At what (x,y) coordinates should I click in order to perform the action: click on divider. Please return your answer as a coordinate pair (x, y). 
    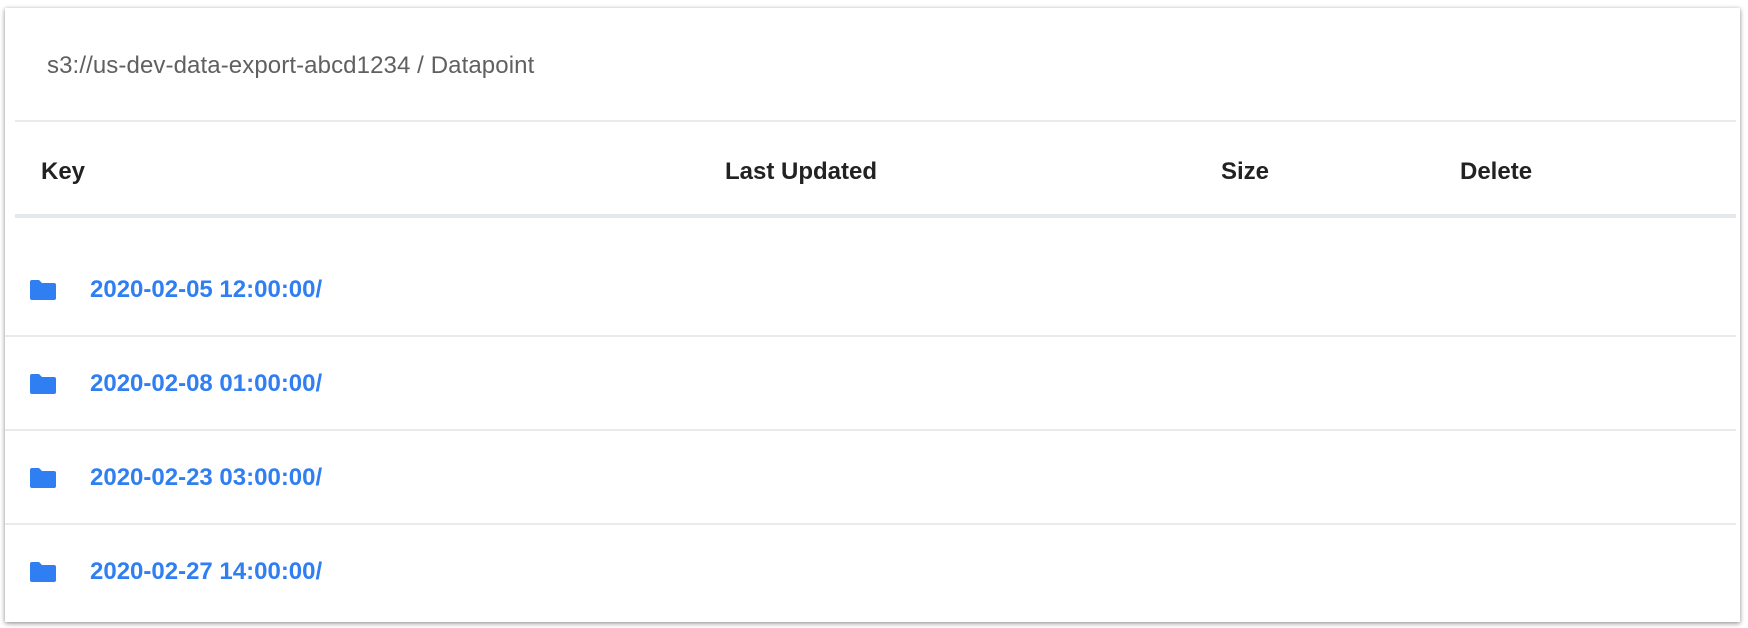
    Looking at the image, I should click on (875, 121).